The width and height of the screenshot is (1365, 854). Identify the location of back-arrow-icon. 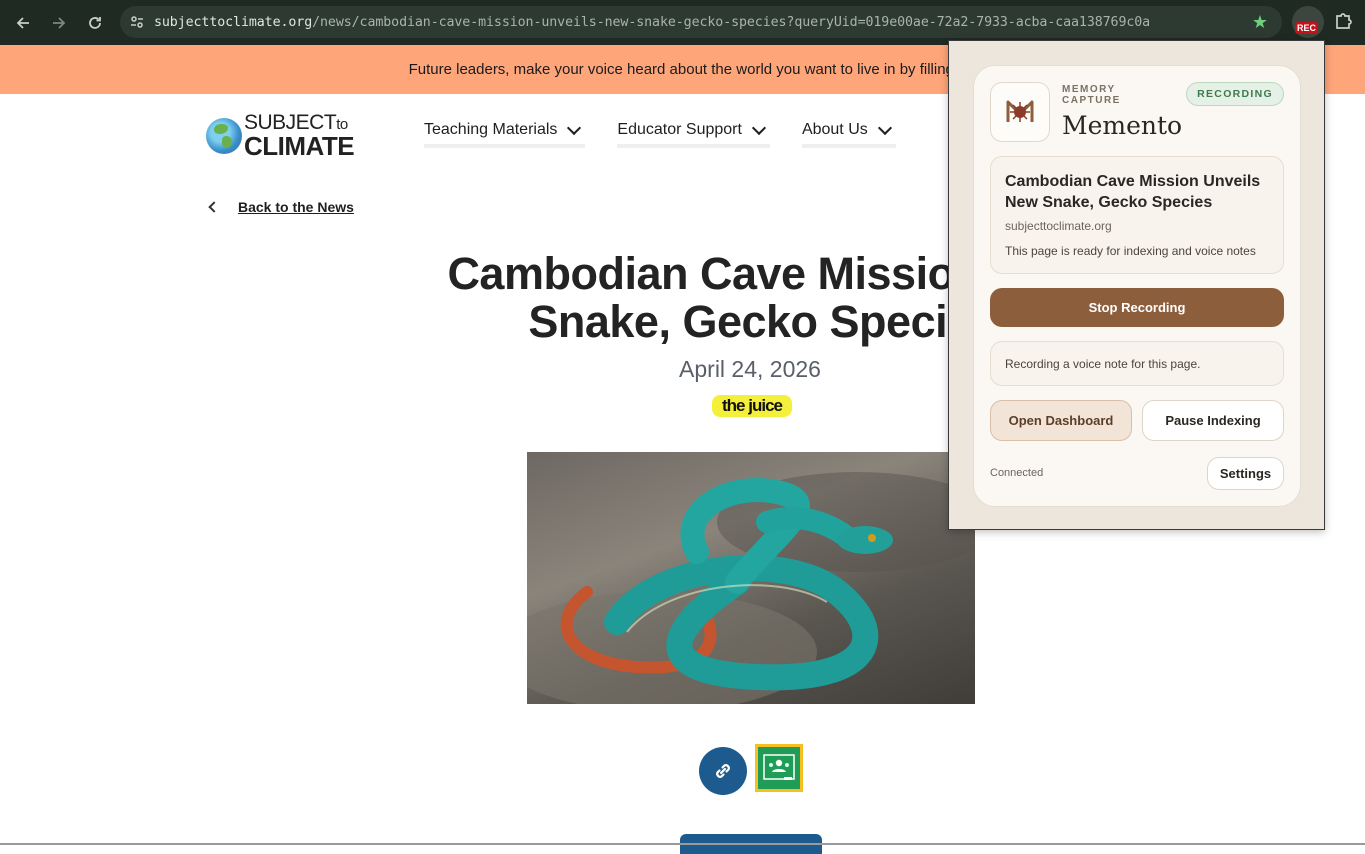
(23, 23).